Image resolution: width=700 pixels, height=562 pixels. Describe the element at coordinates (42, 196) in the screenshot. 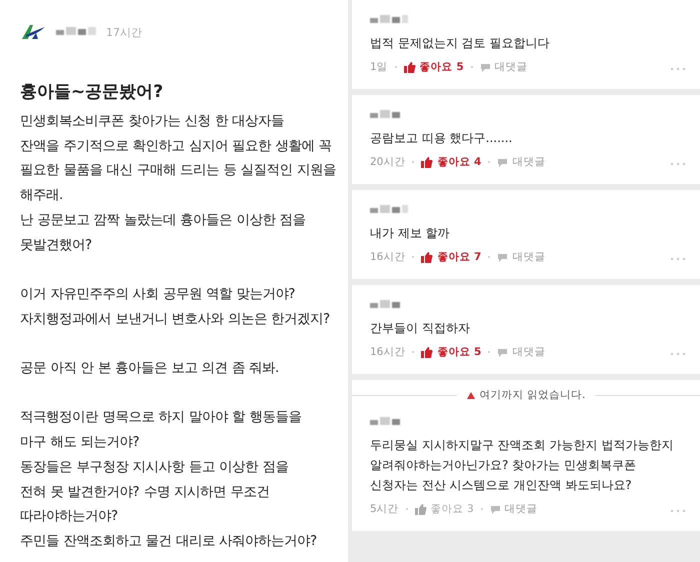

I see `post-text: 해주래.` at that location.